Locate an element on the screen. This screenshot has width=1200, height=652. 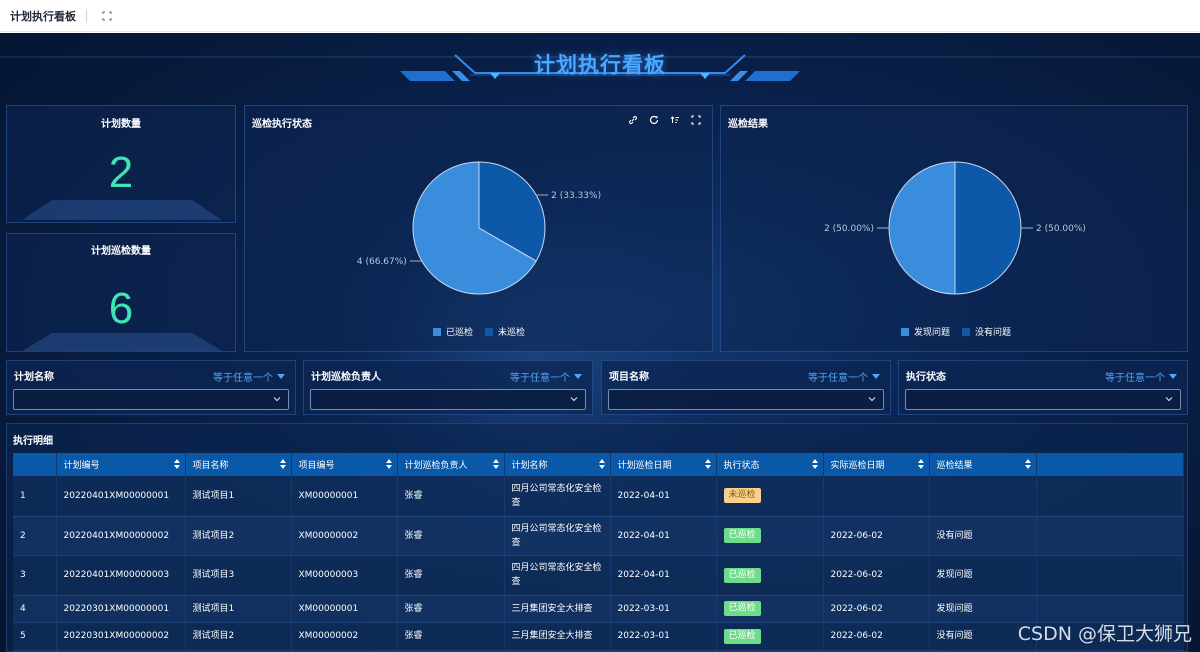
legend-item: 发现问题 is located at coordinates (925, 331).